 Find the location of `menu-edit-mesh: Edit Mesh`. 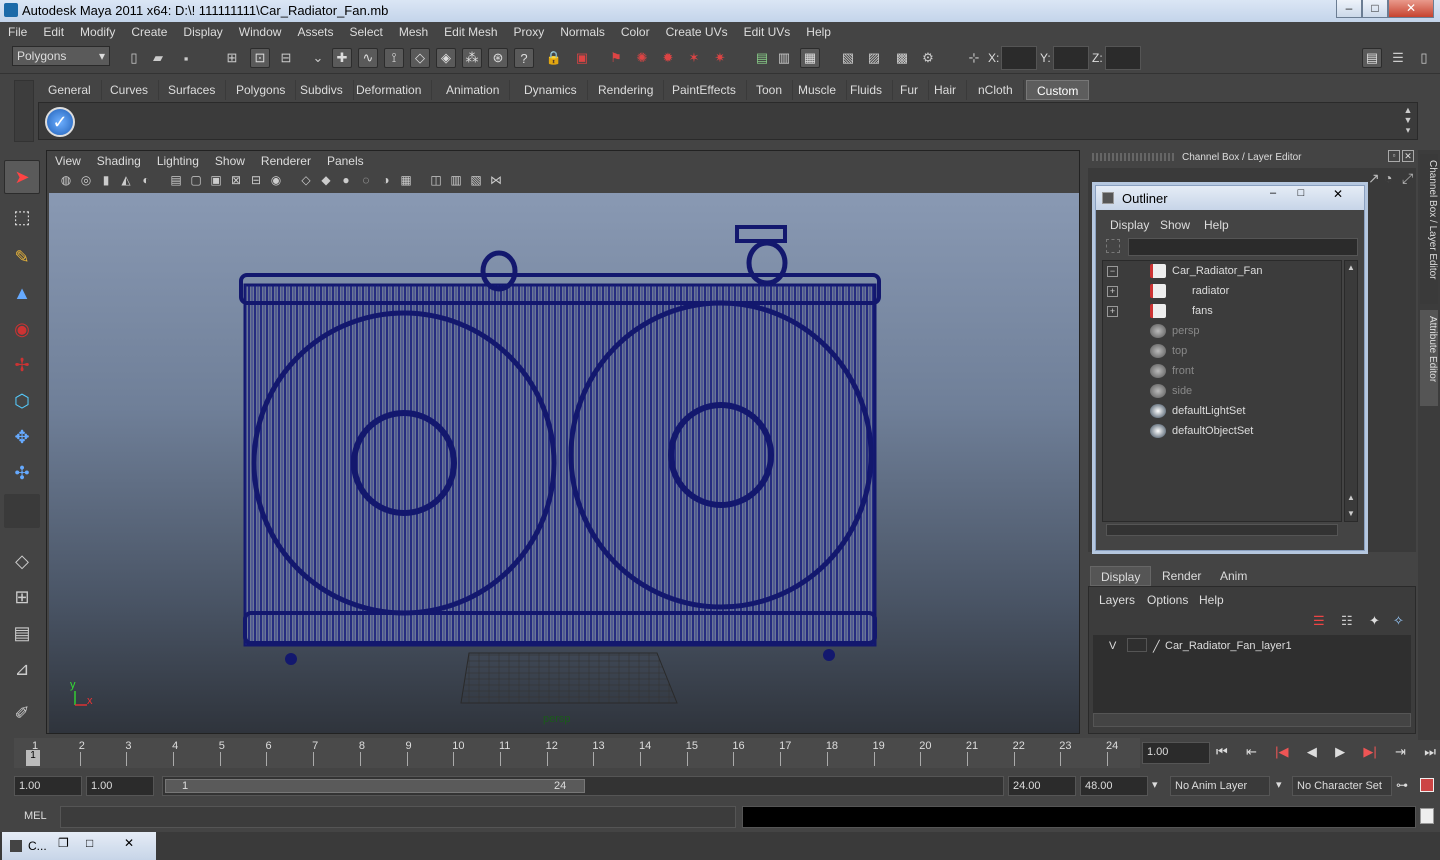

menu-edit-mesh: Edit Mesh is located at coordinates (470, 30).